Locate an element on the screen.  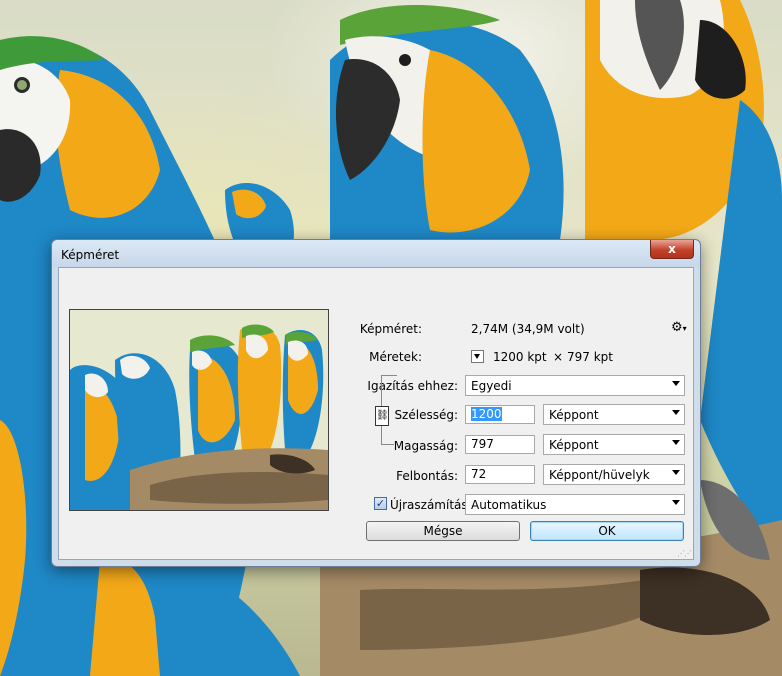
title-bar: Képméret x is located at coordinates (376, 253).